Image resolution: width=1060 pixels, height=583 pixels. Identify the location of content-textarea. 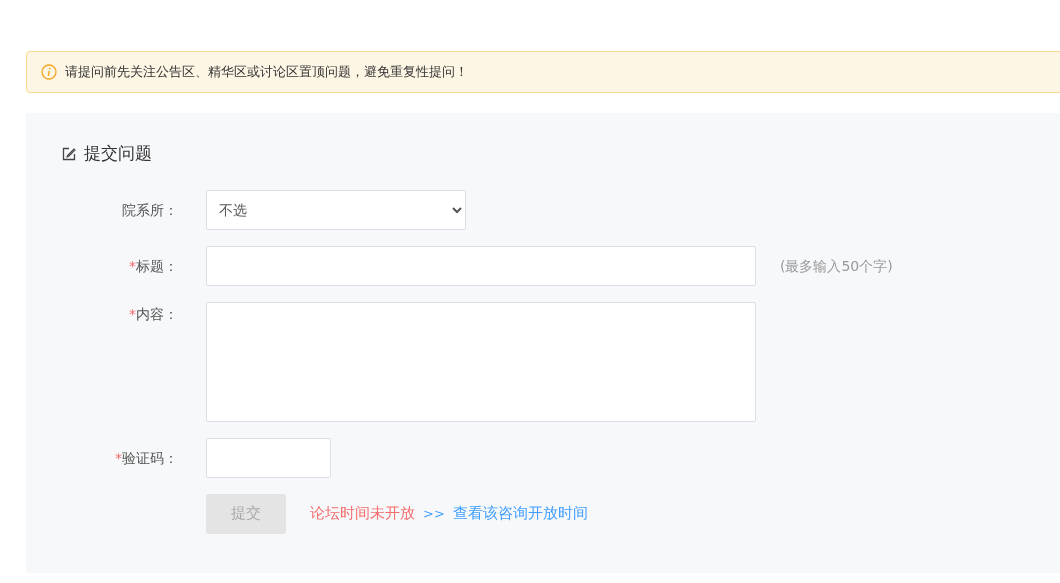
(481, 361).